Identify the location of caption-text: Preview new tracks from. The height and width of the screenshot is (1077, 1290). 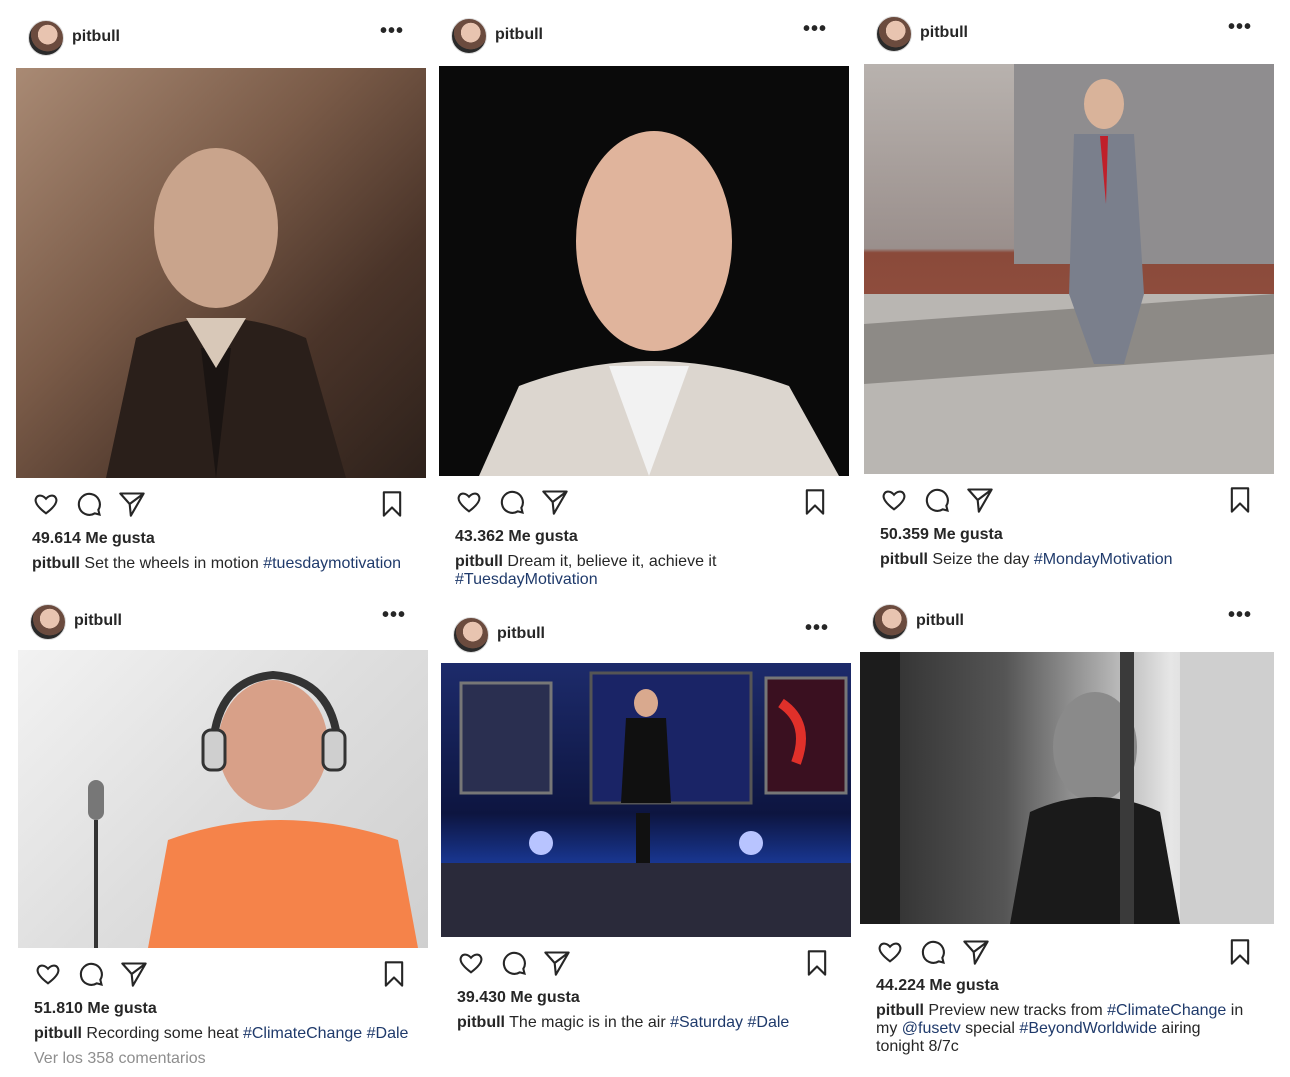
(1015, 1010).